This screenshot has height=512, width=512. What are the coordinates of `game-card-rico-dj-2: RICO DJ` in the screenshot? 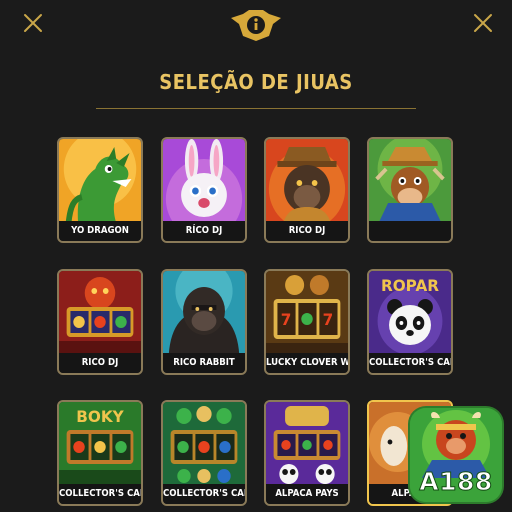 It's located at (307, 190).